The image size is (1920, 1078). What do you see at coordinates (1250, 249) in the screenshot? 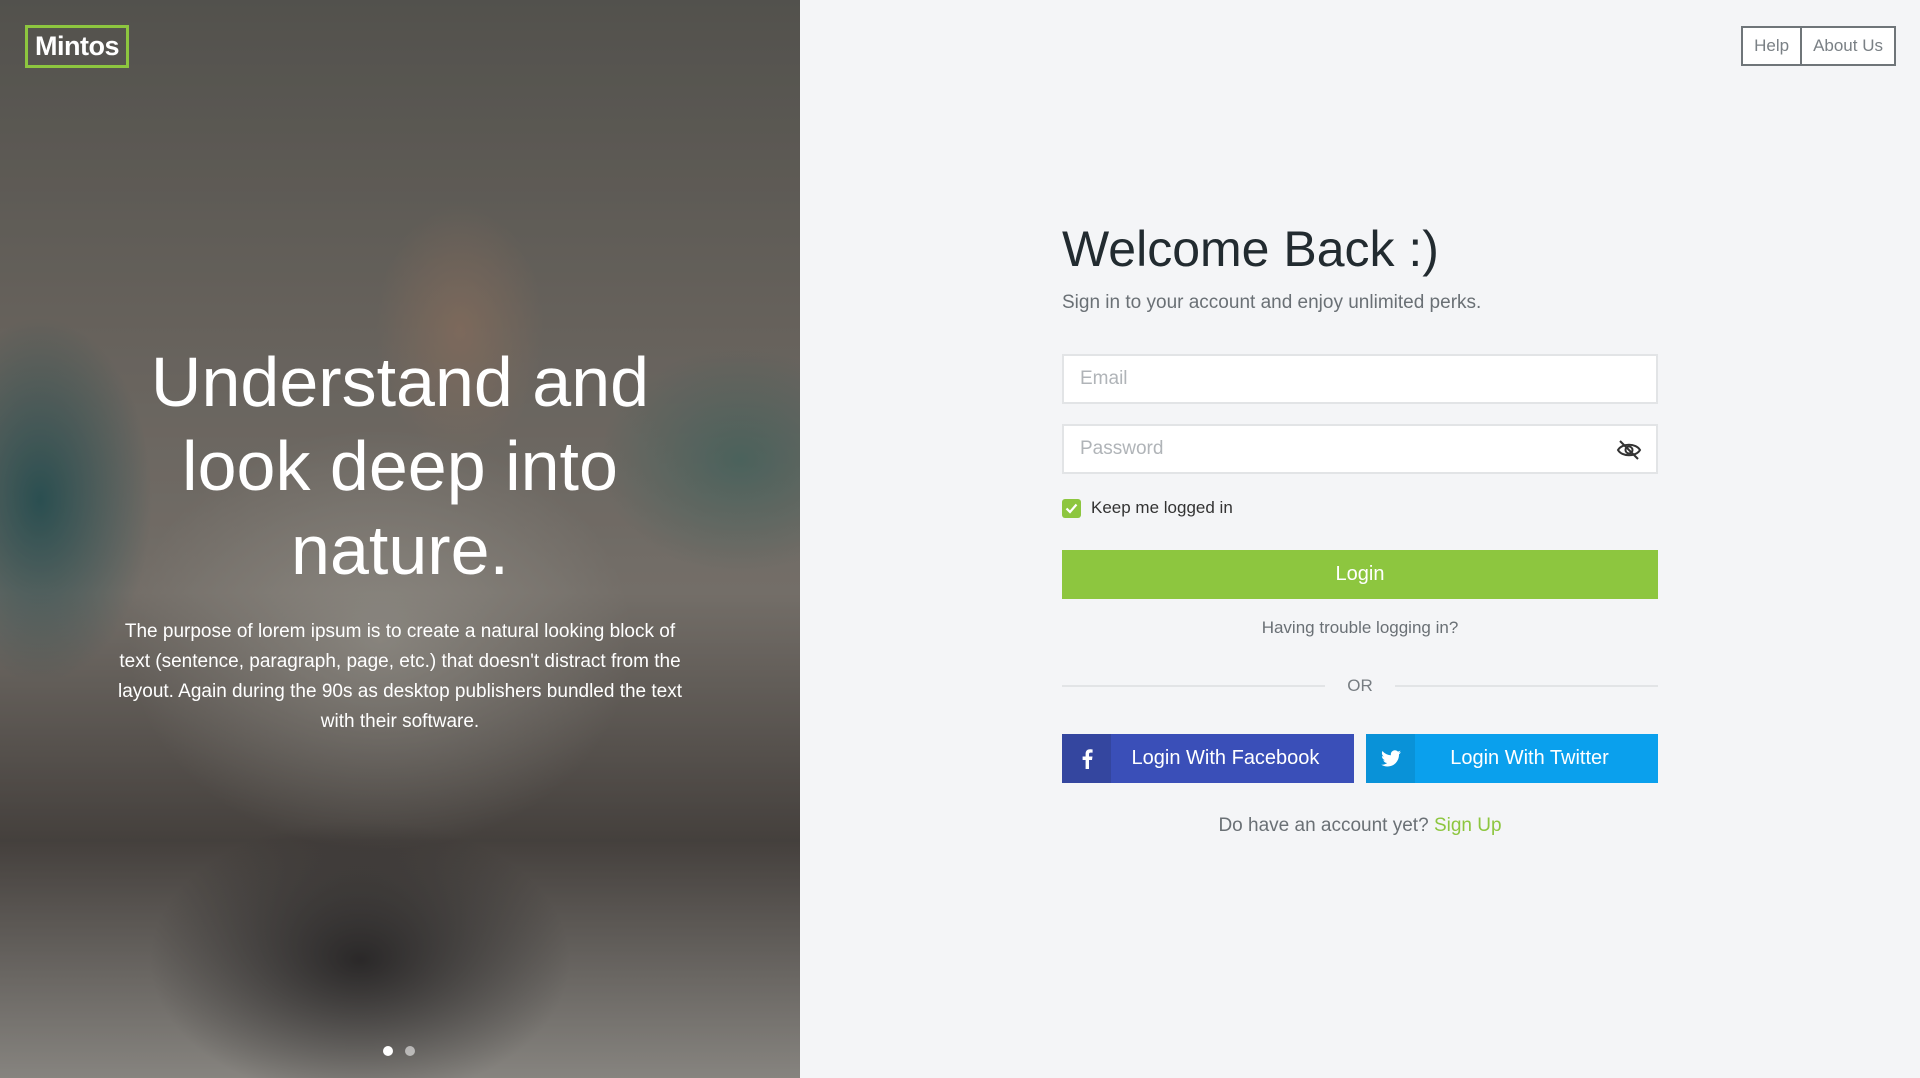
I see `page-title: Welcome Back :)` at bounding box center [1250, 249].